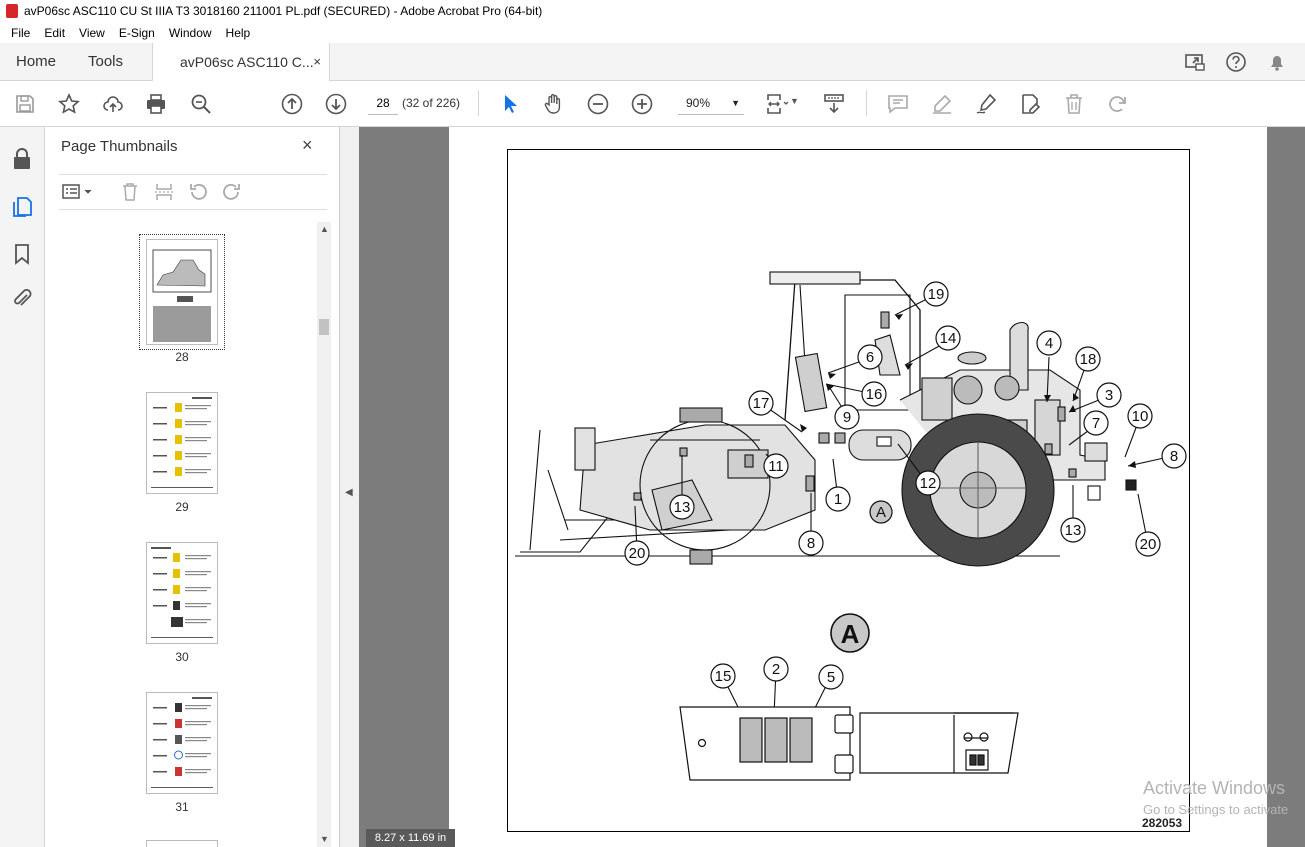 This screenshot has height=847, width=1305. Describe the element at coordinates (1096, 423) in the screenshot. I see `callout-label: 7` at that location.